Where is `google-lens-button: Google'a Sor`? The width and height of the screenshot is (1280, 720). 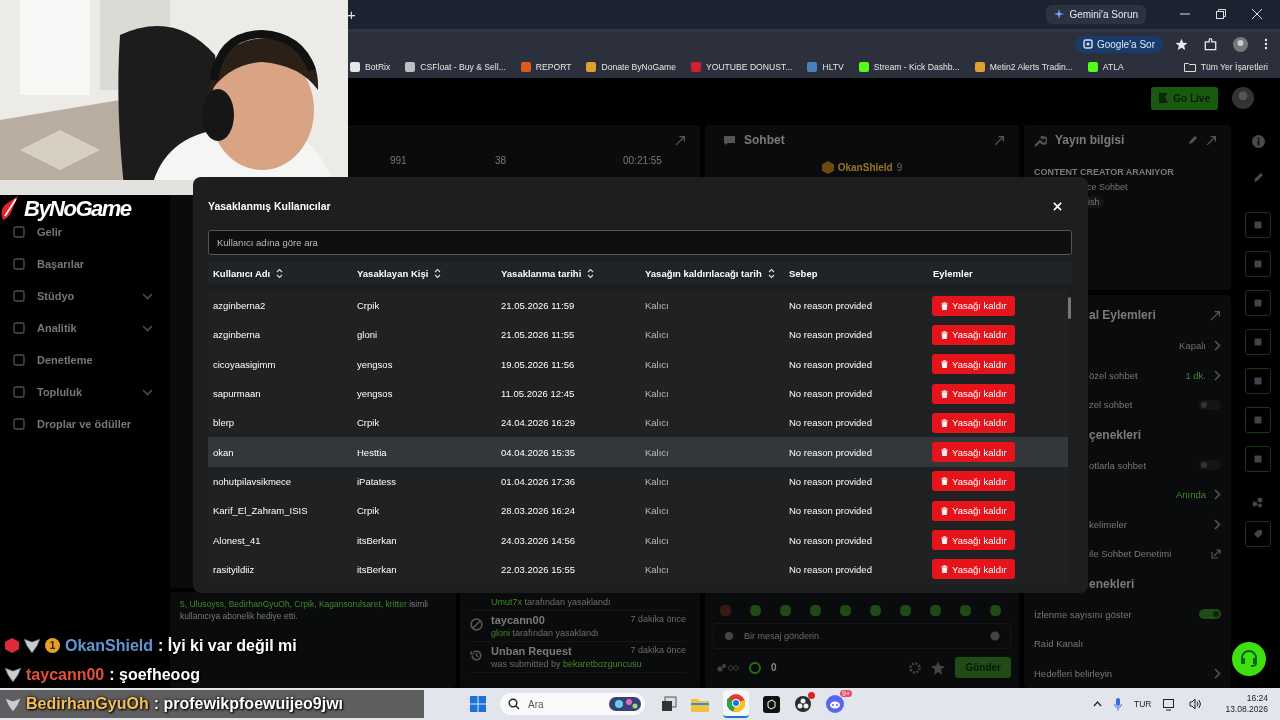
google-lens-button: Google'a Sor is located at coordinates (1118, 44).